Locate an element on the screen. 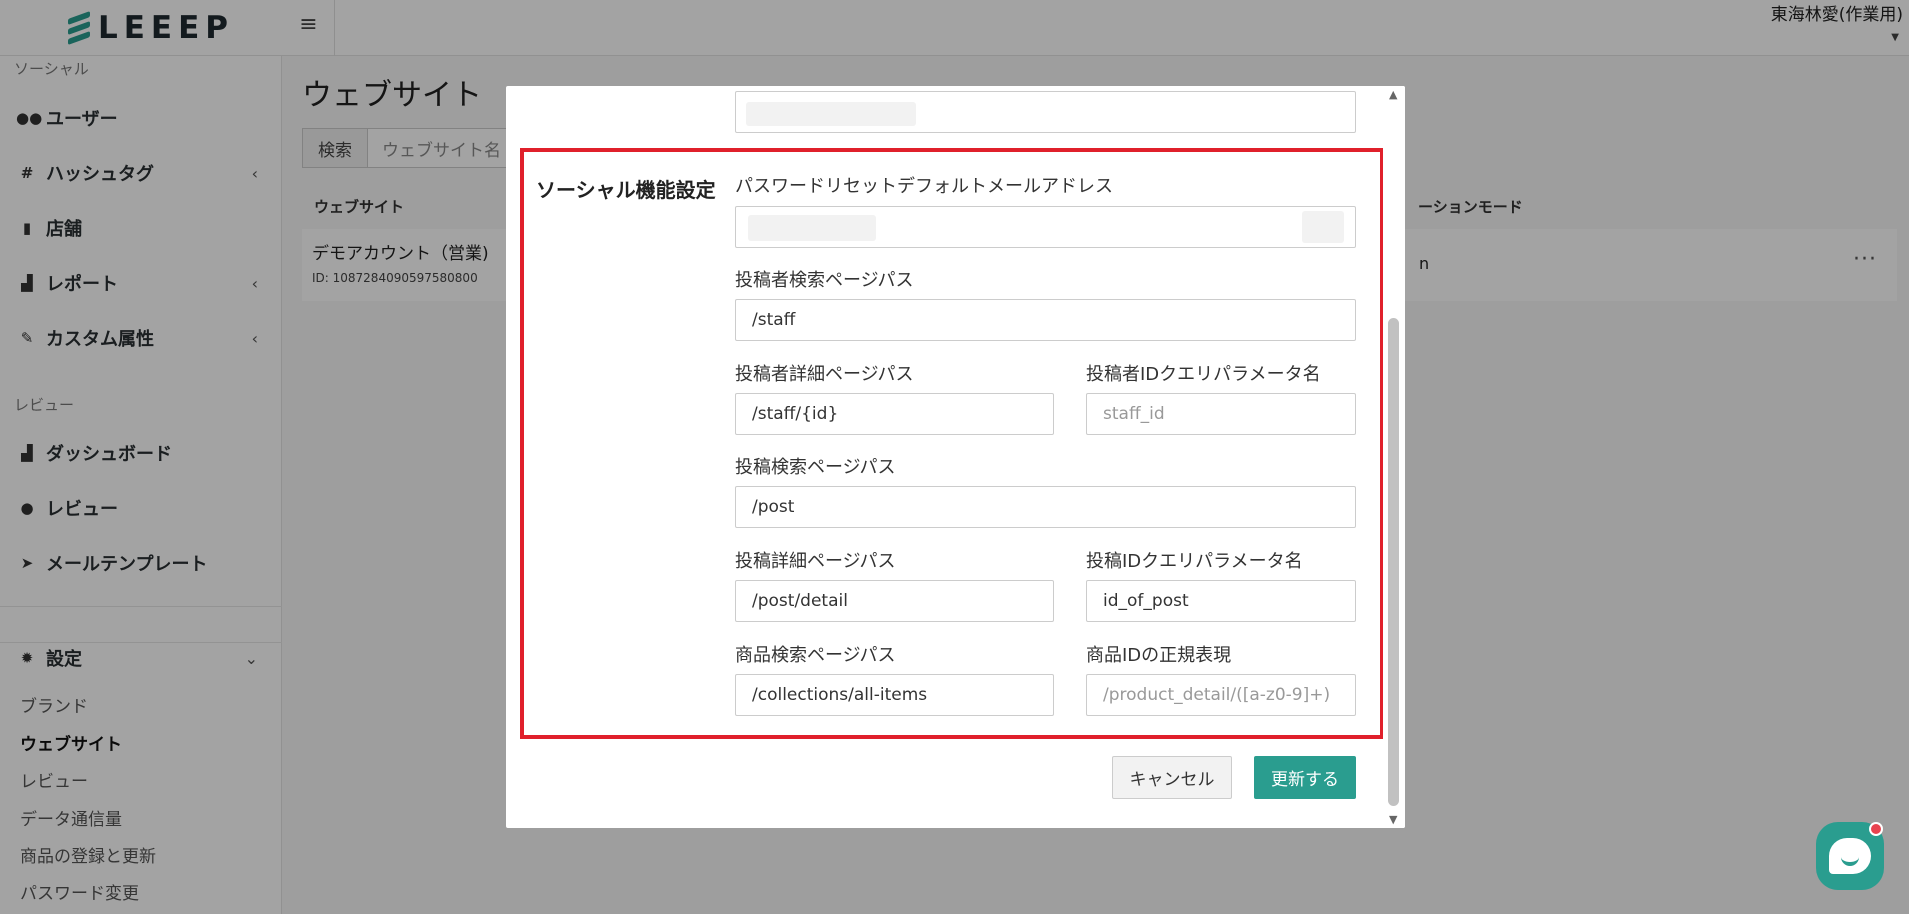 Image resolution: width=1909 pixels, height=914 pixels. product-id-regex-field: /product_detail/([a-z0-9]+) is located at coordinates (1221, 695).